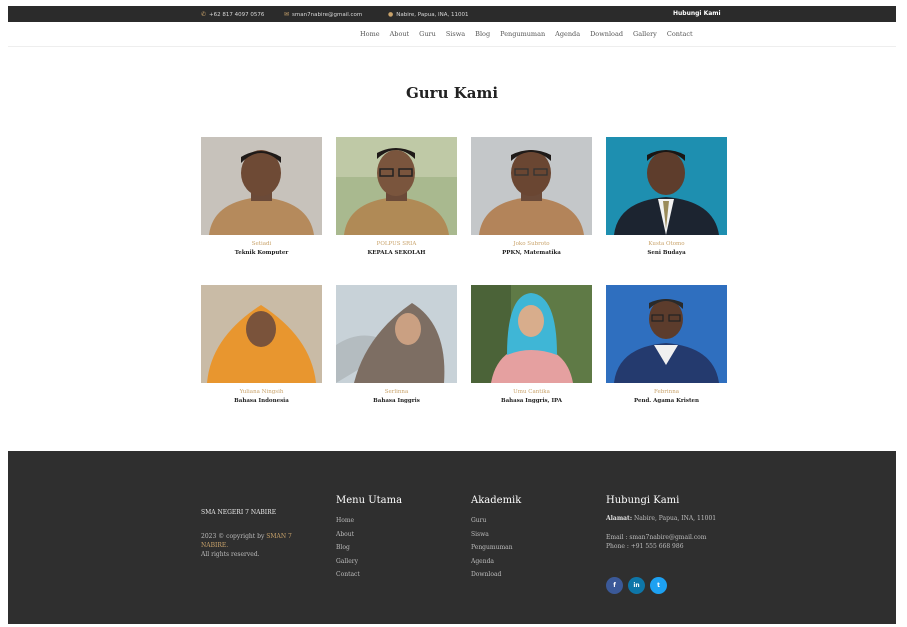 Image resolution: width=907 pixels, height=627 pixels. What do you see at coordinates (643, 500) in the screenshot?
I see `footer-contact-title: Hubungi Kami` at bounding box center [643, 500].